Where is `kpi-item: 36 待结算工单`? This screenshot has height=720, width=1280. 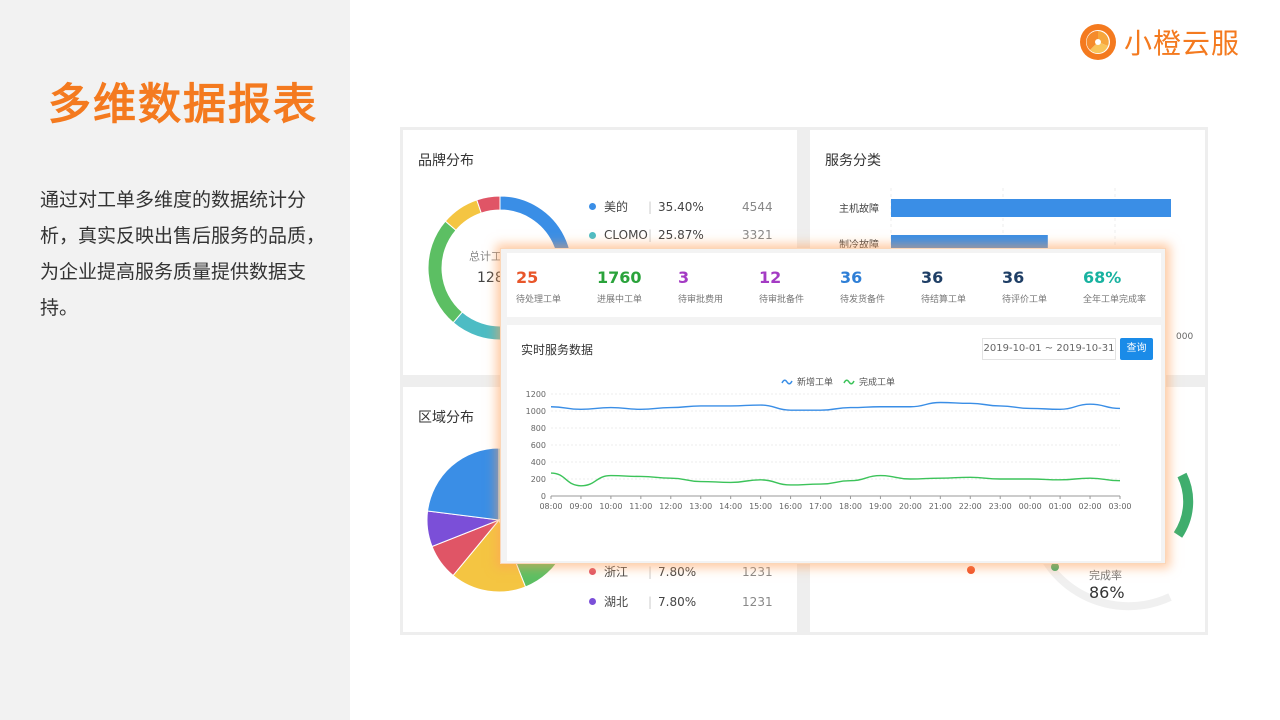
kpi-item: 36 待结算工单 is located at coordinates (943, 286).